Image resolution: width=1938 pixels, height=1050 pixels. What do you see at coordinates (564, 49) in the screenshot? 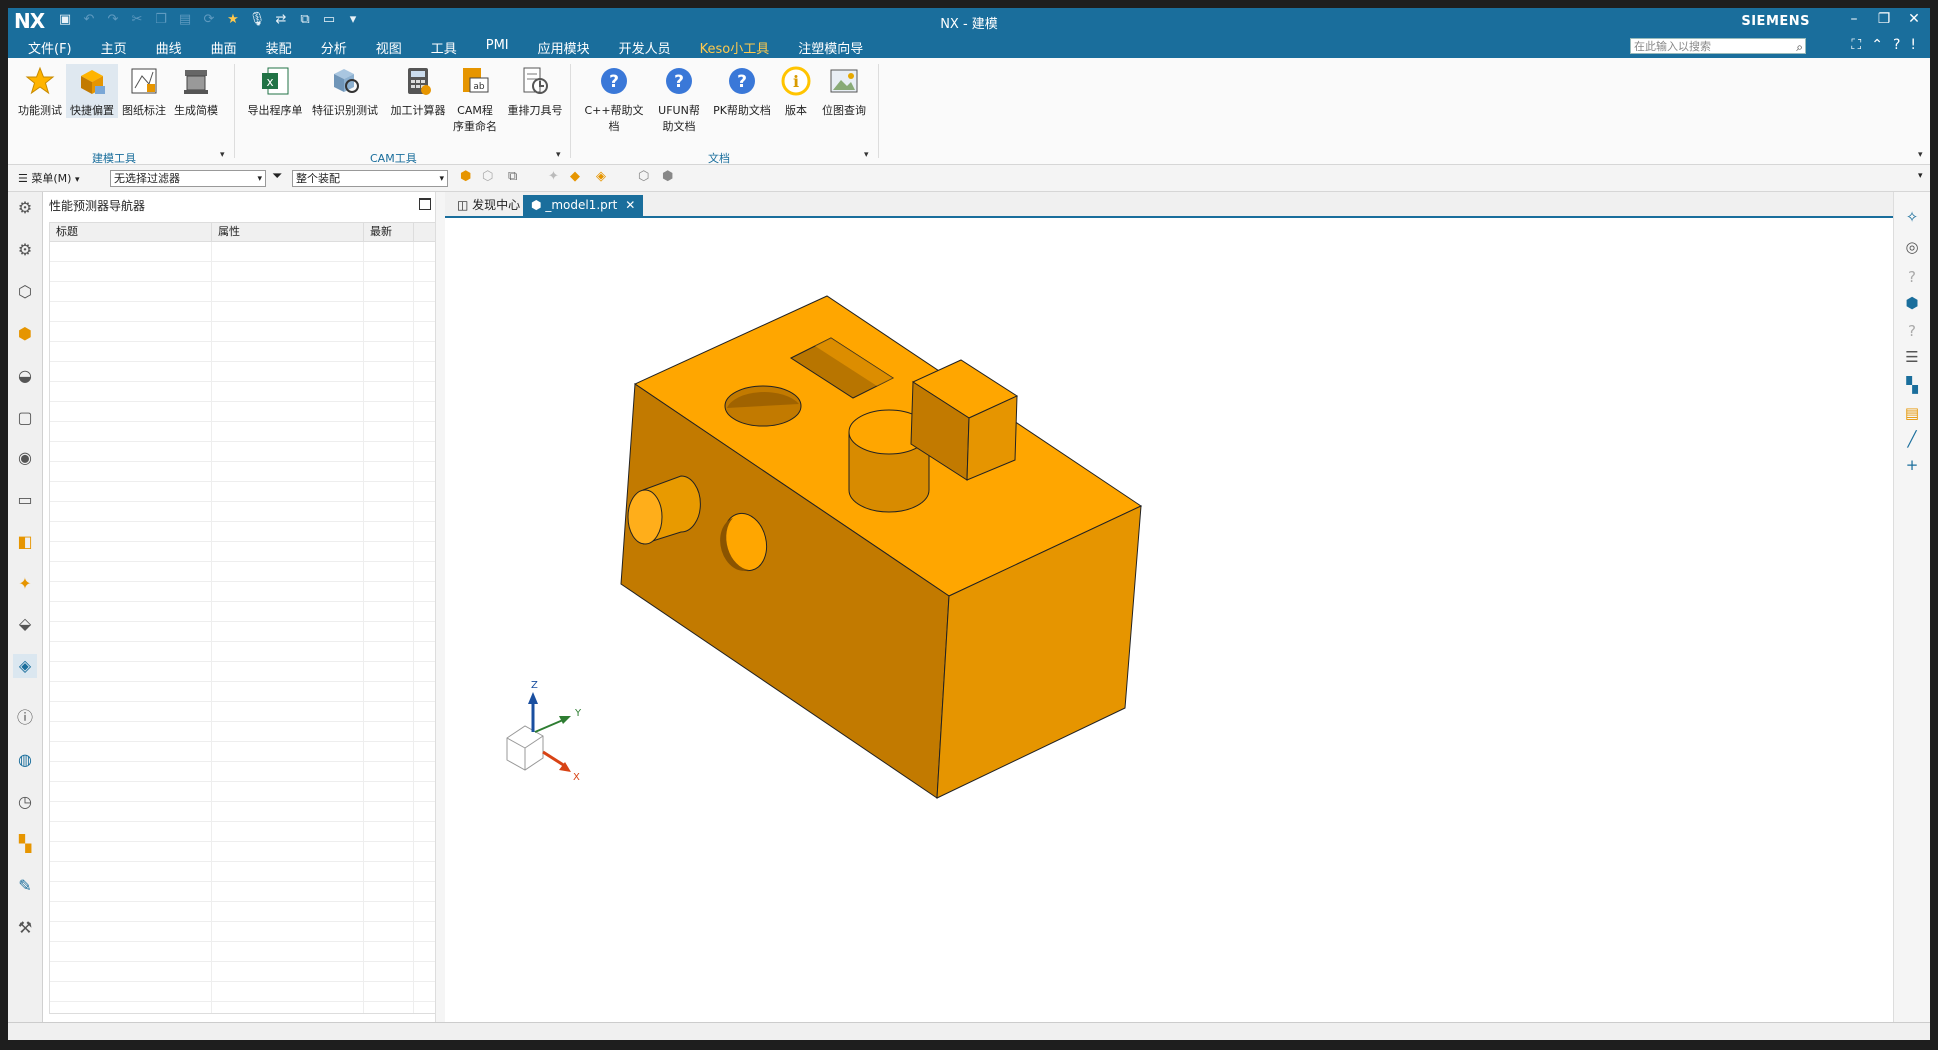
I see `menu-item: 应用模块` at bounding box center [564, 49].